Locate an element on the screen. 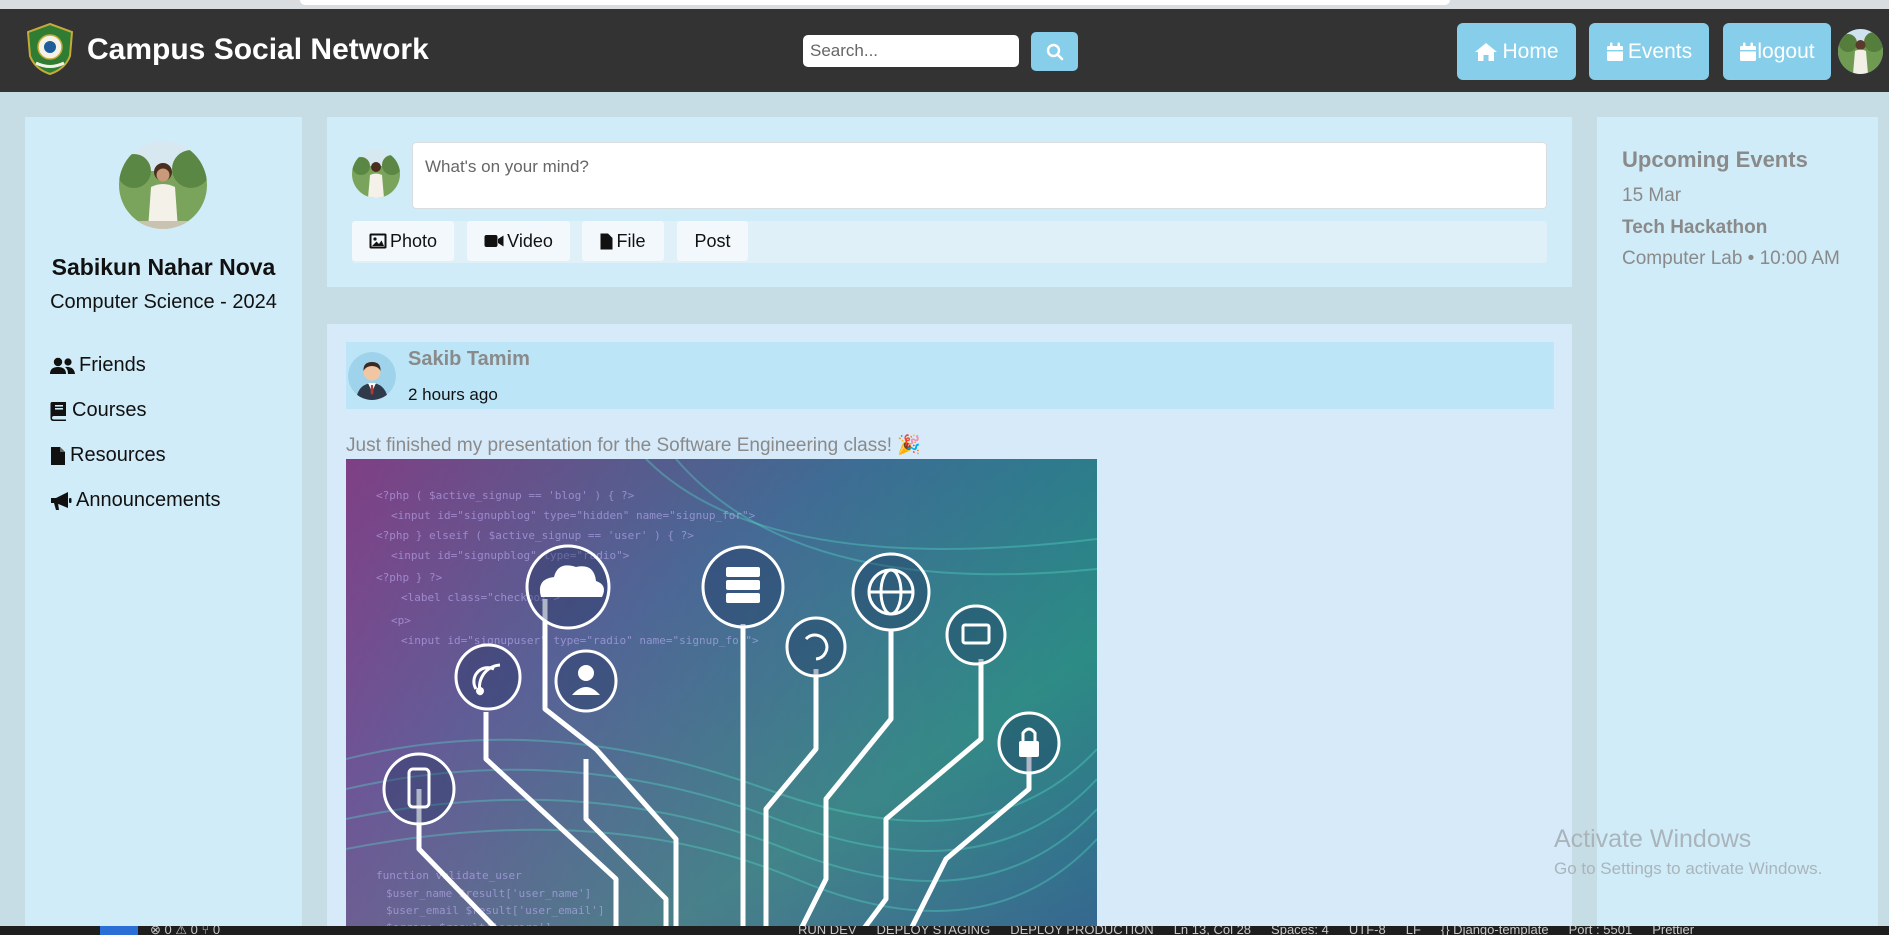 This screenshot has width=1889, height=935. users-icon is located at coordinates (62, 365).